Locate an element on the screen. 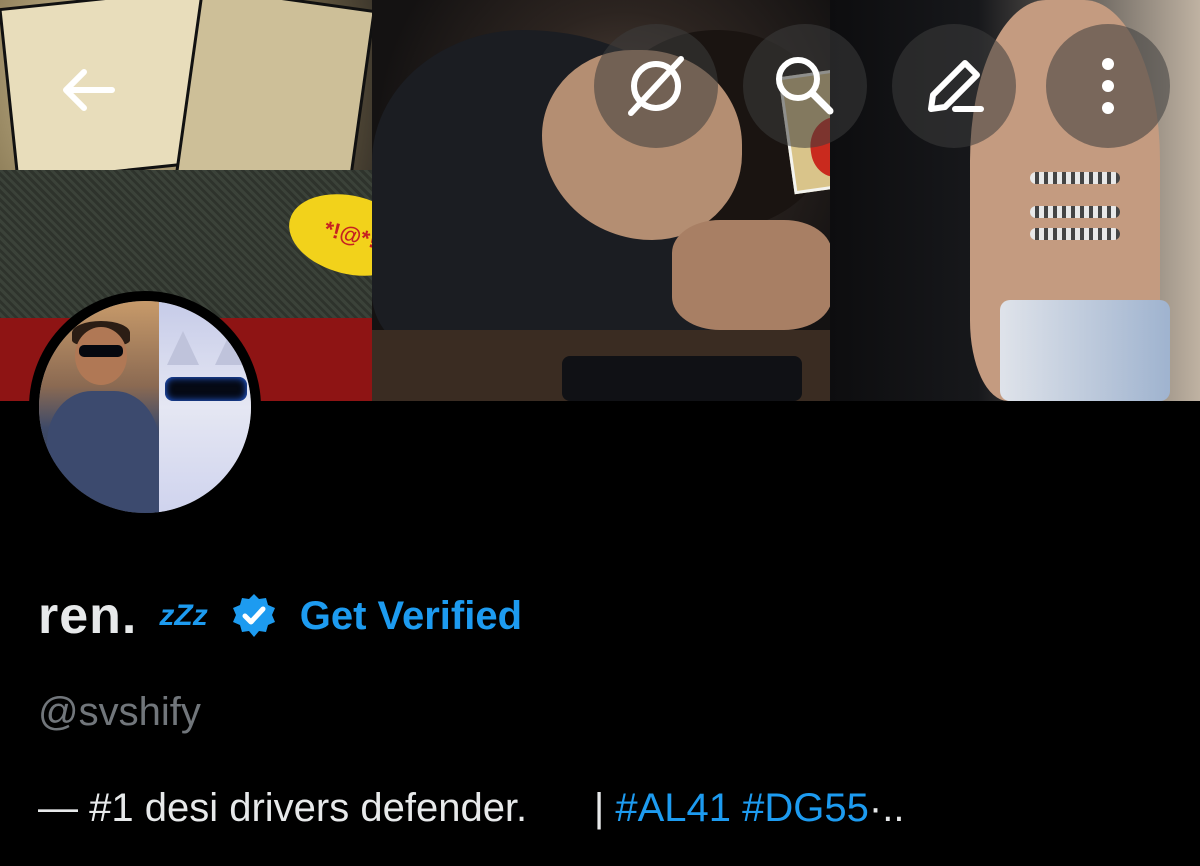  search-icon is located at coordinates (805, 86).